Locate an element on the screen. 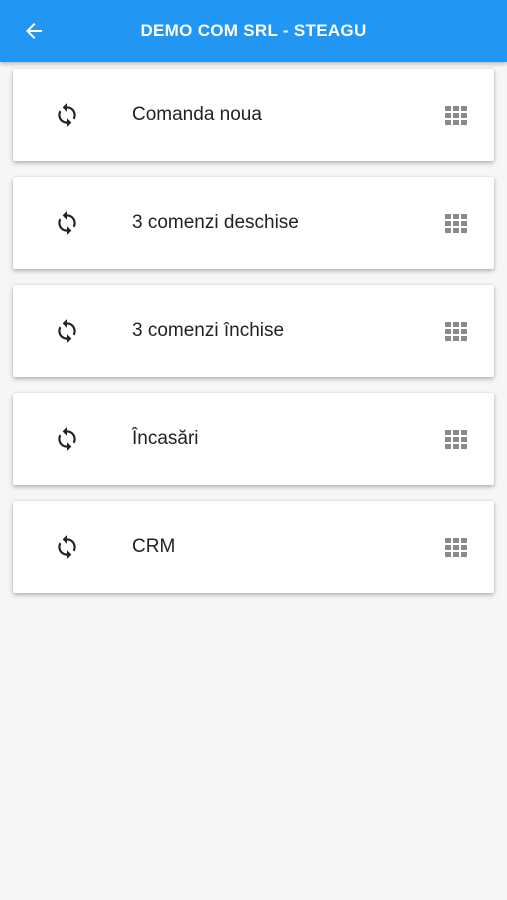  menu-item-comenzi-deschise: 3 comenzi deschise is located at coordinates (253, 223).